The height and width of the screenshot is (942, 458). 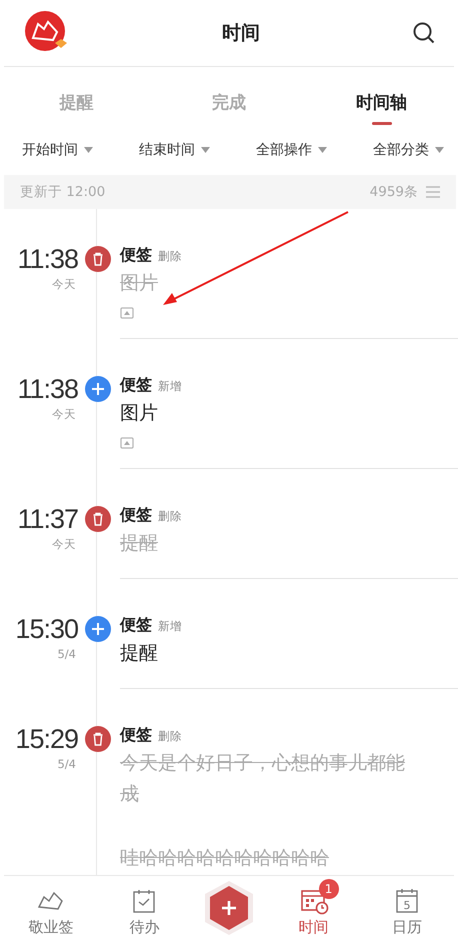 What do you see at coordinates (328, 889) in the screenshot?
I see `notification-badge: 1` at bounding box center [328, 889].